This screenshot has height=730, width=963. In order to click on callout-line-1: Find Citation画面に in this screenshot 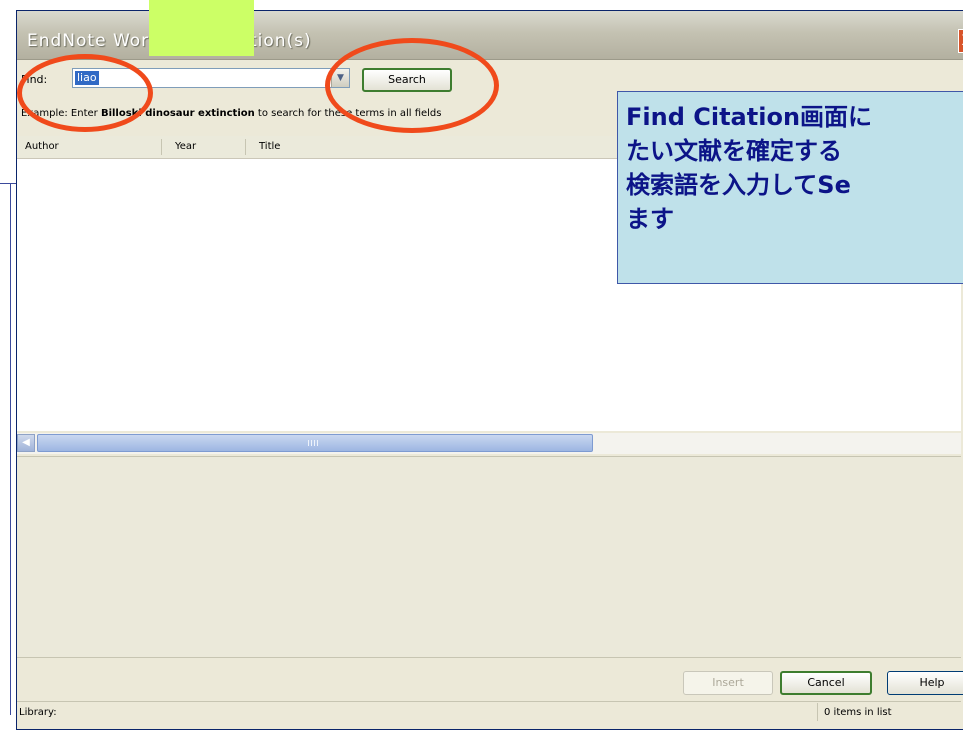, I will do `click(749, 117)`.